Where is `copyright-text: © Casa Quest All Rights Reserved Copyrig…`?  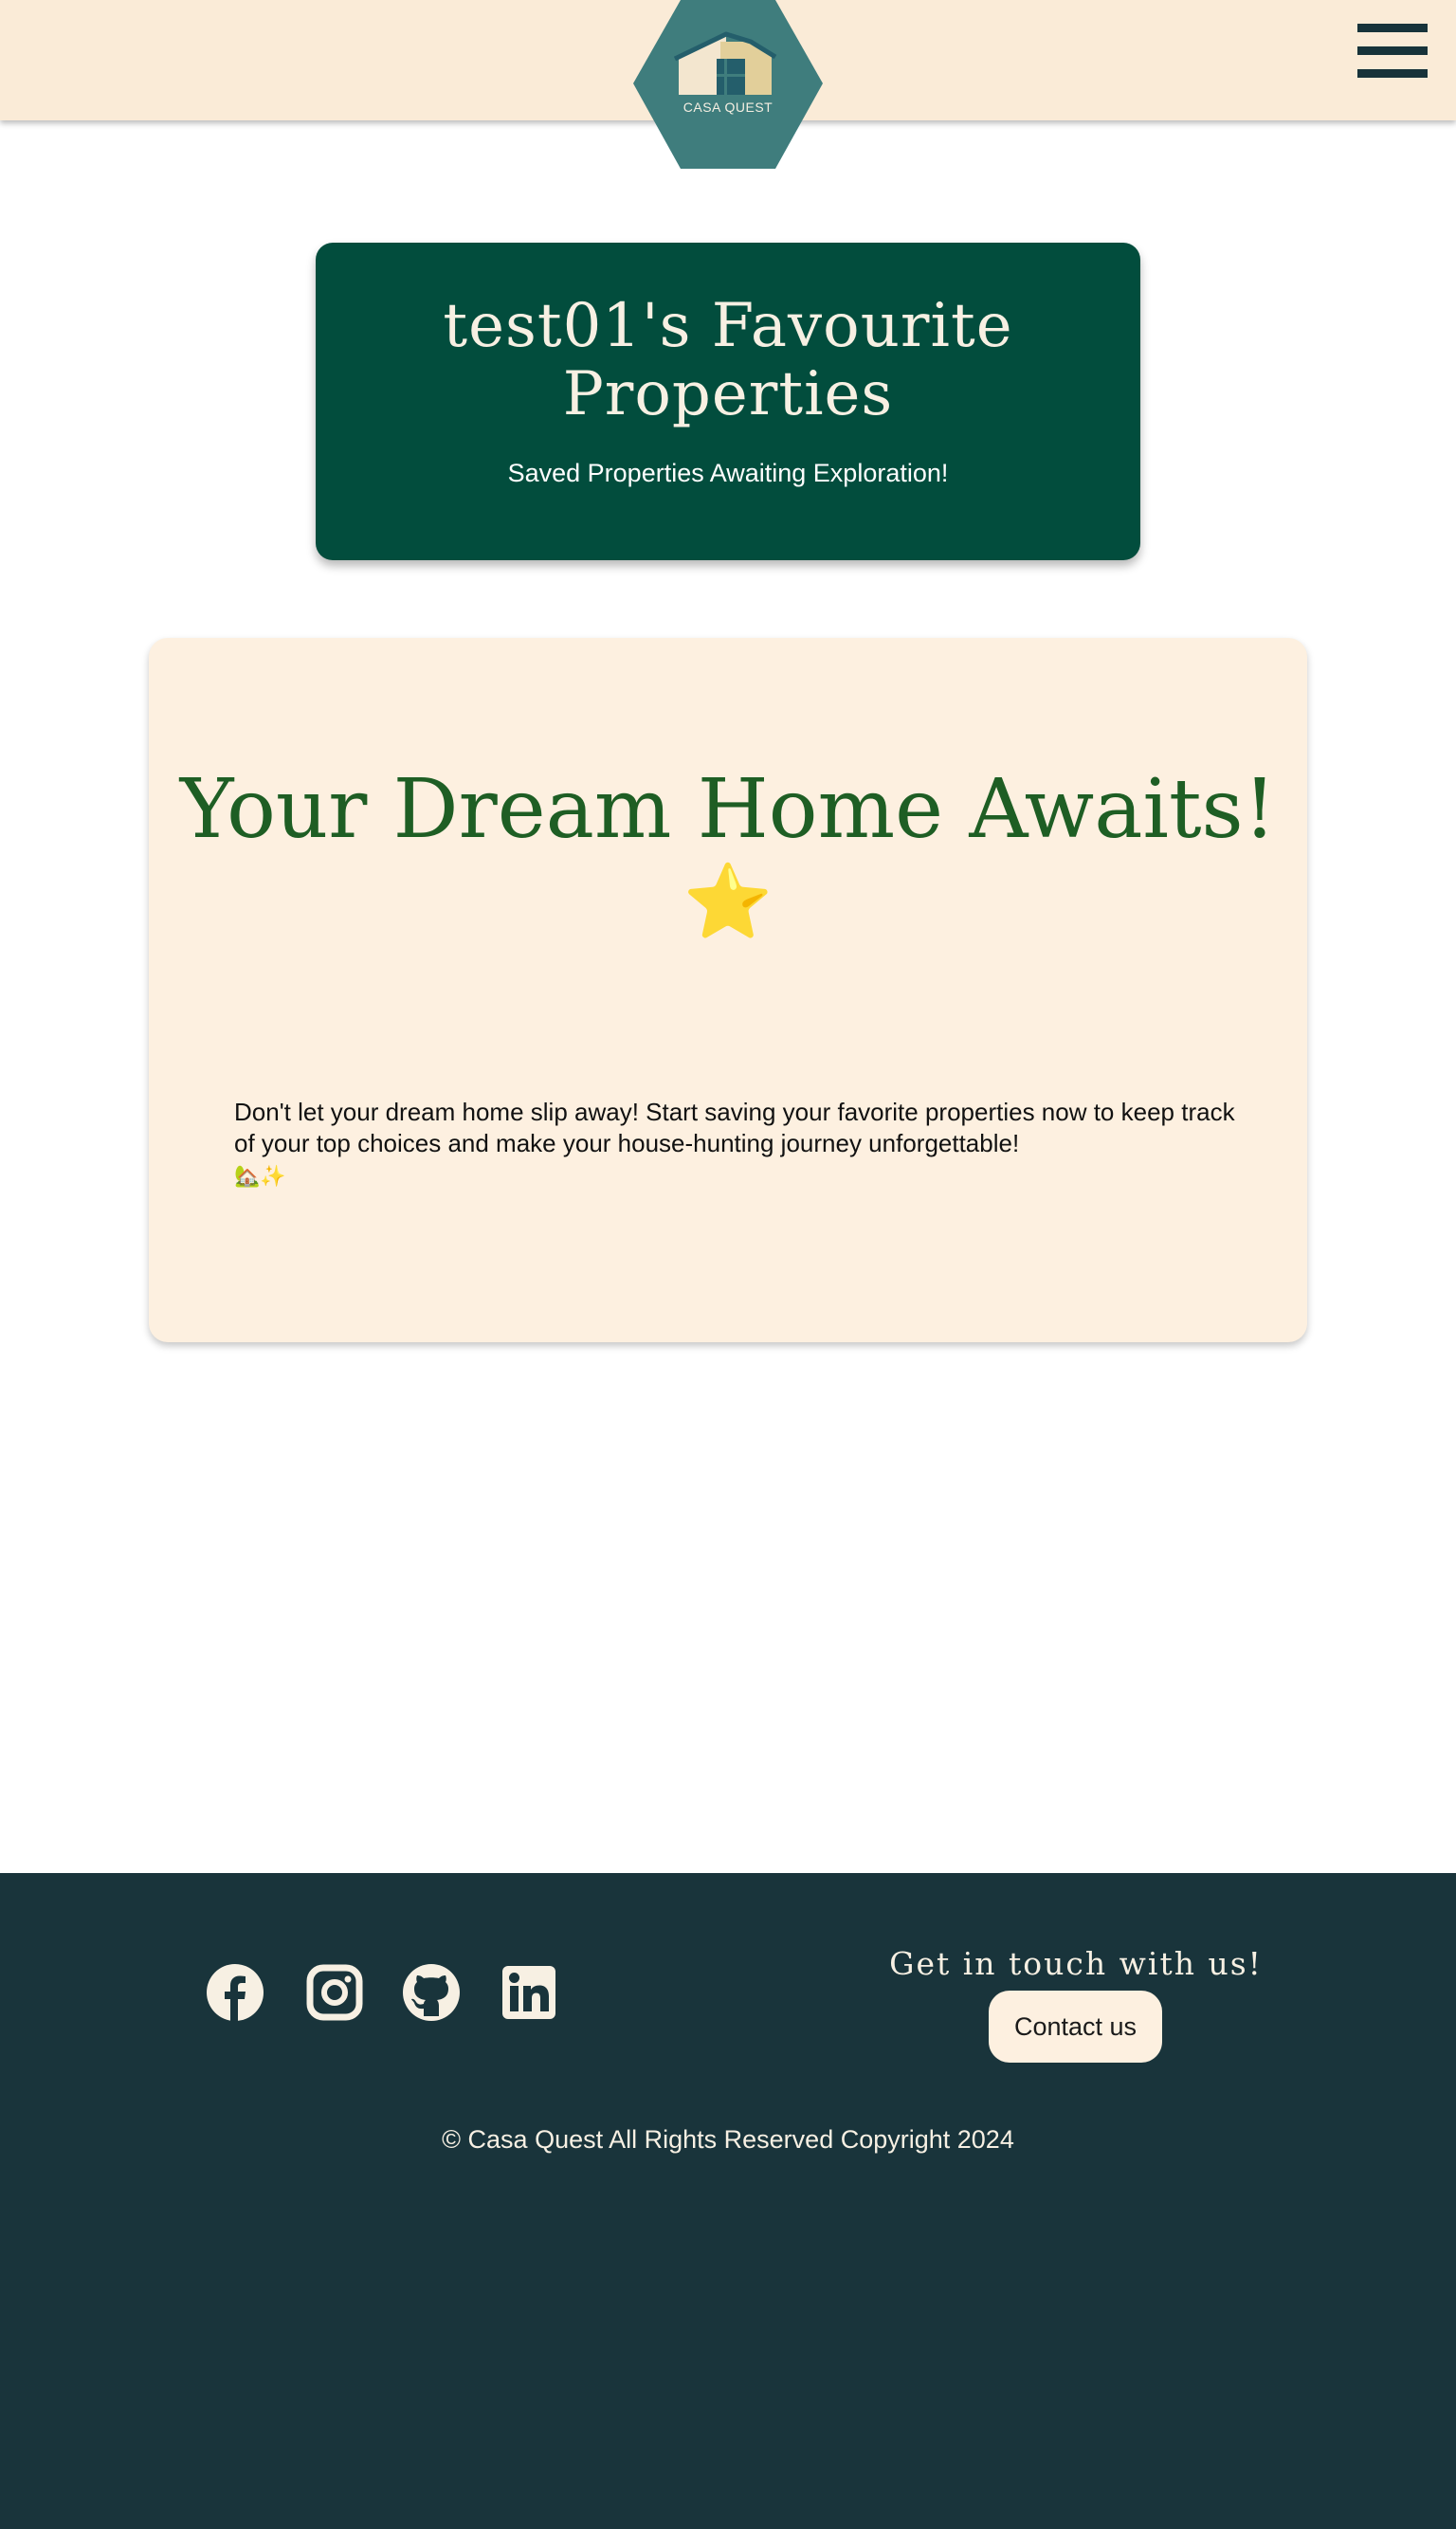 copyright-text: © Casa Quest All Rights Reserved Copyrig… is located at coordinates (728, 2139).